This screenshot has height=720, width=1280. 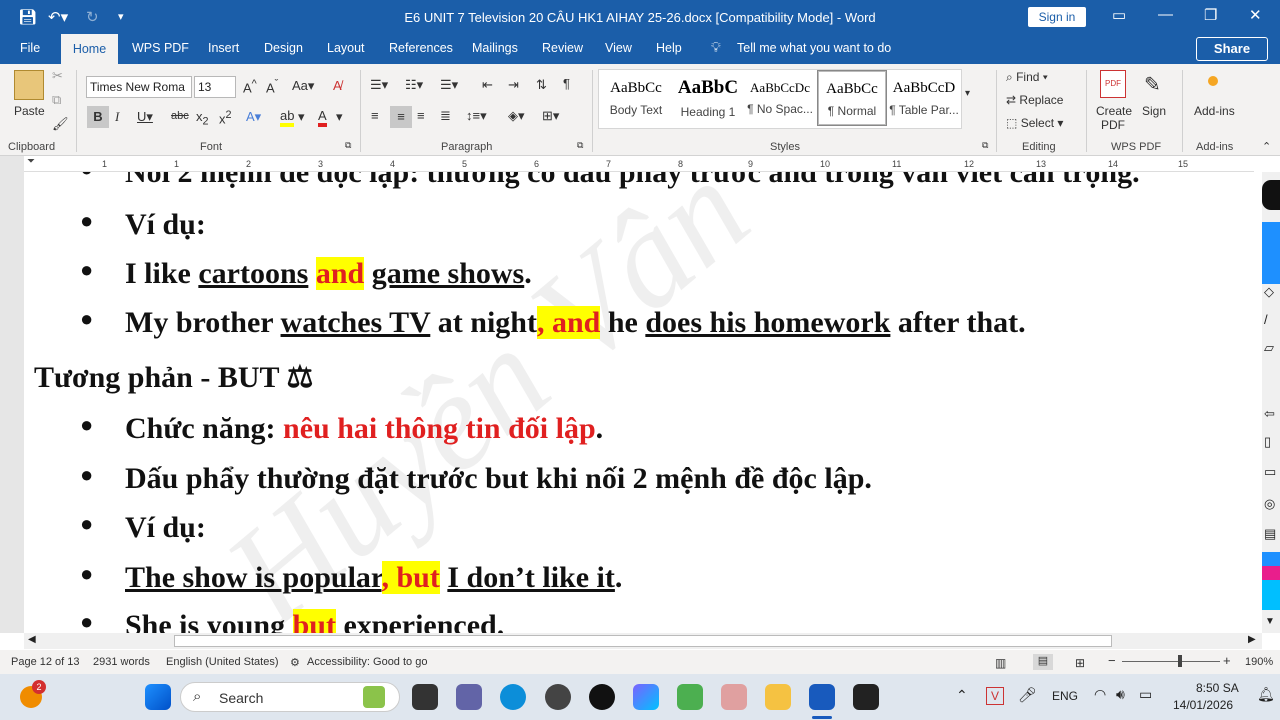 I want to click on tab-file: File, so click(x=30, y=48).